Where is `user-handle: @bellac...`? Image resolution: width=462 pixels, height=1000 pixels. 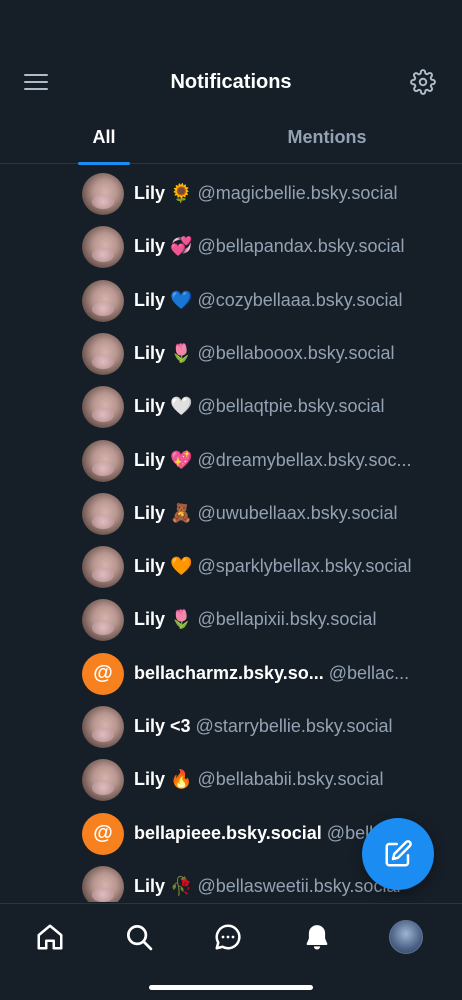
user-handle: @bellac... is located at coordinates (369, 672).